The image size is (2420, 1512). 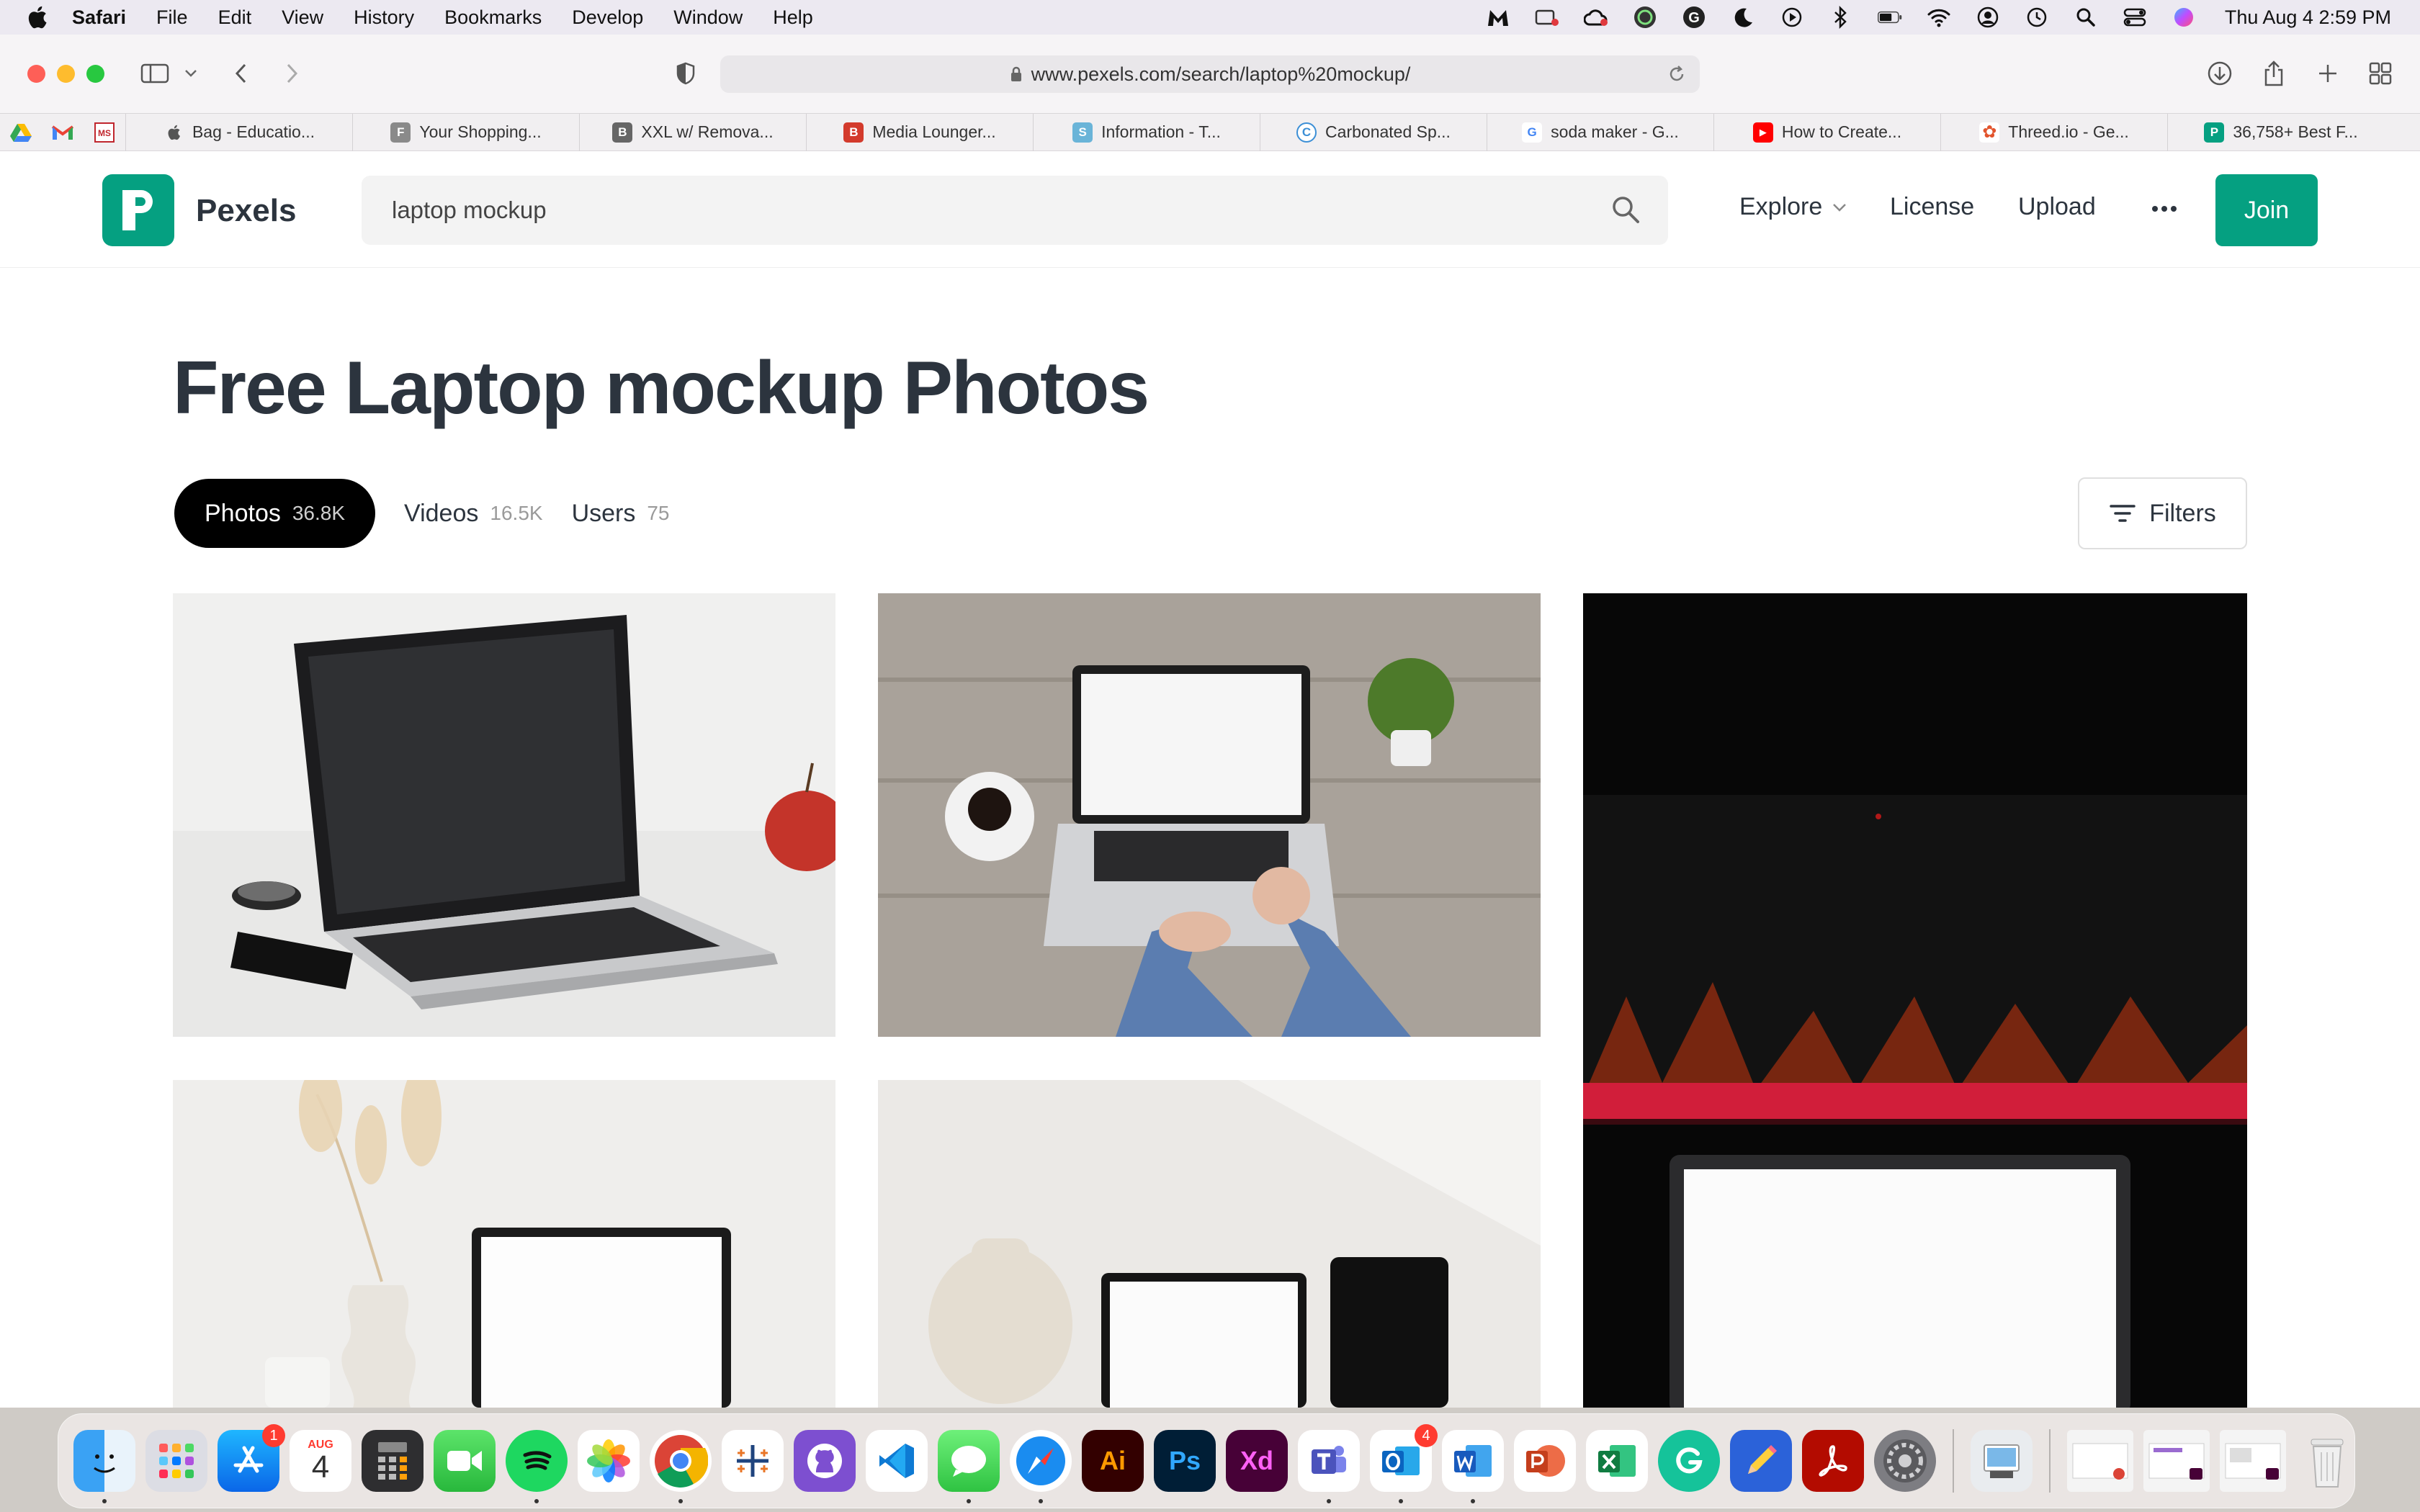 I want to click on dock-excel, so click(x=1617, y=1461).